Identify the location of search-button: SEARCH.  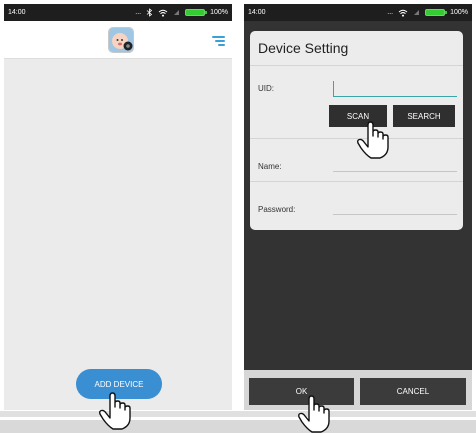
(424, 116).